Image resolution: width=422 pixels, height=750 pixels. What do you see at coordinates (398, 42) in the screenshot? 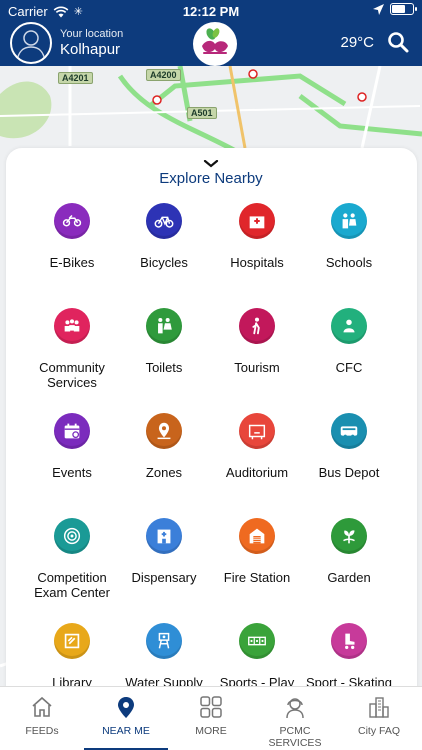
I see `search-icon` at bounding box center [398, 42].